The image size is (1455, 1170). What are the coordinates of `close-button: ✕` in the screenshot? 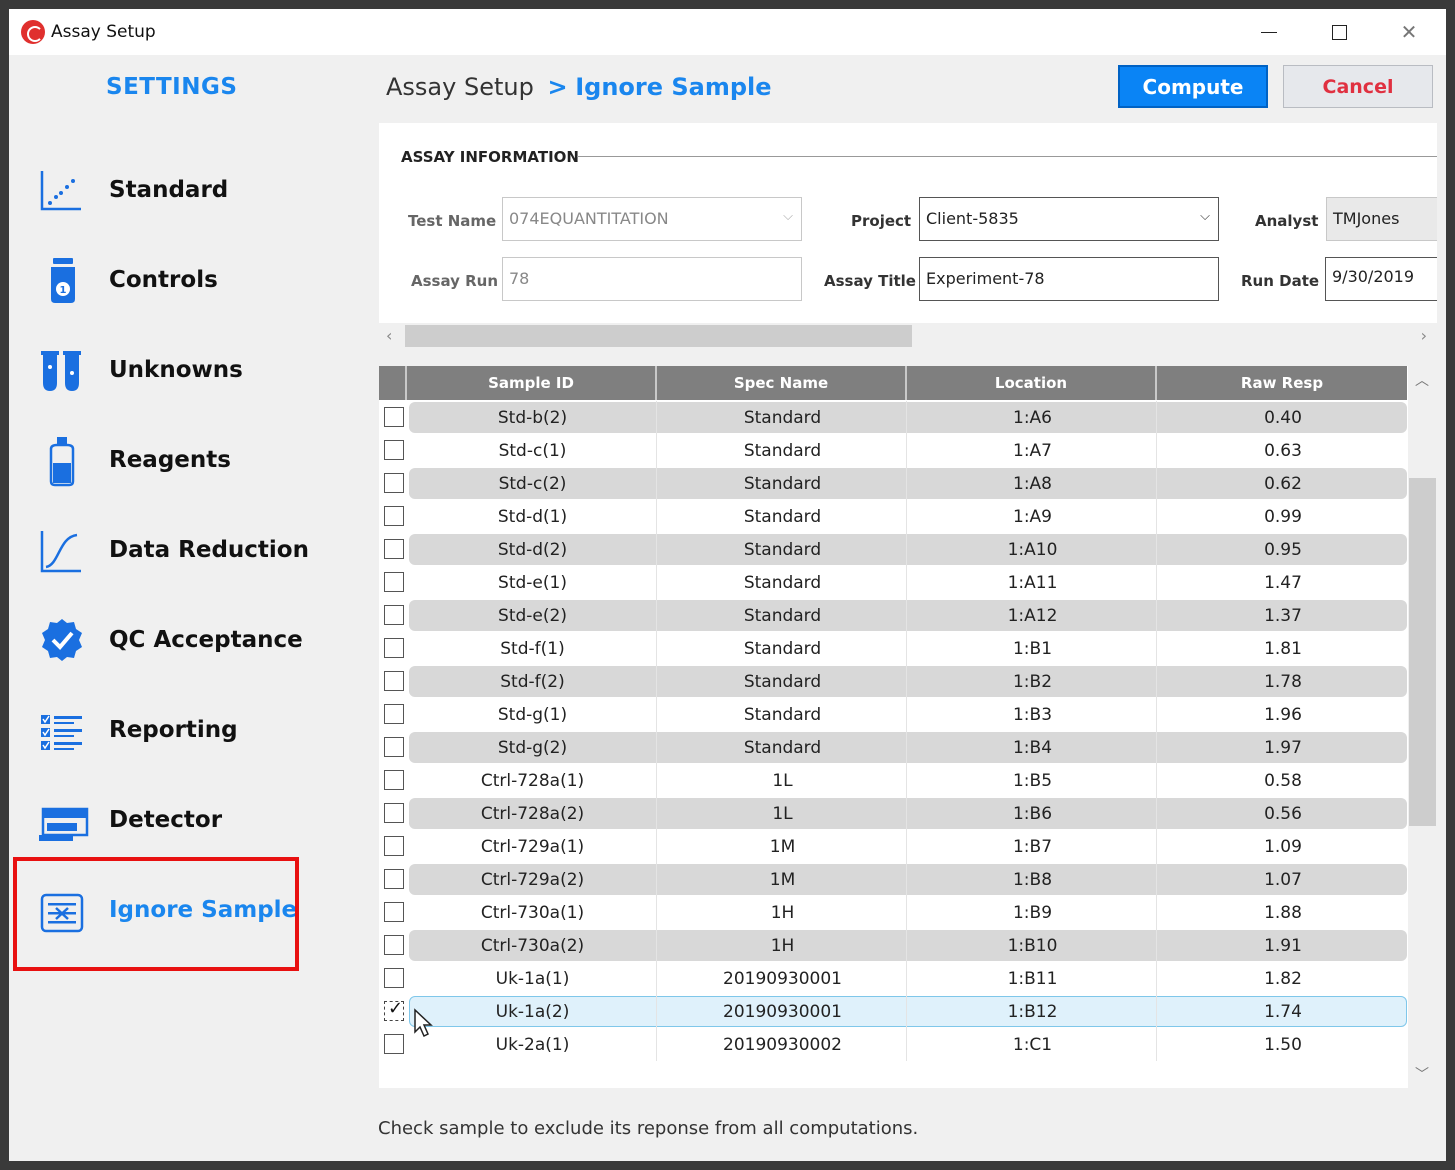 It's located at (1409, 32).